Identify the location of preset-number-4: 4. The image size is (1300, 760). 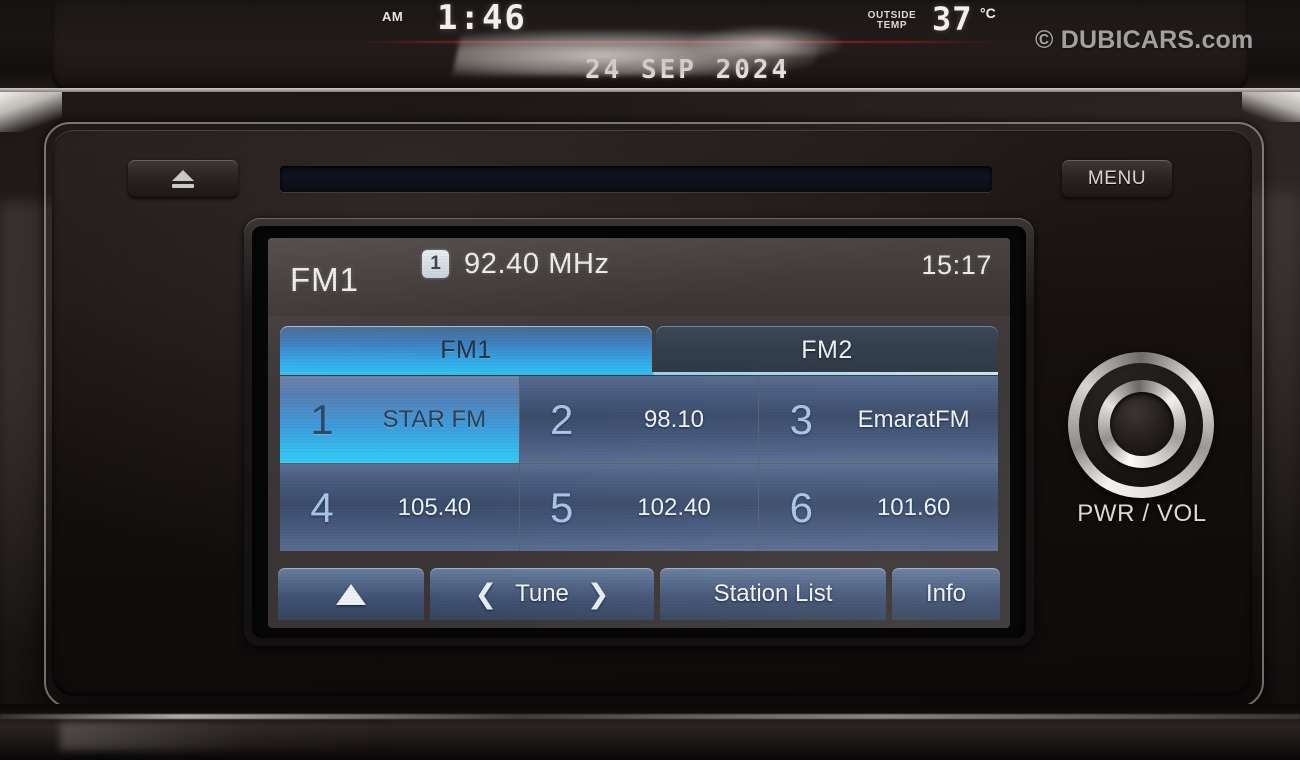
(322, 507).